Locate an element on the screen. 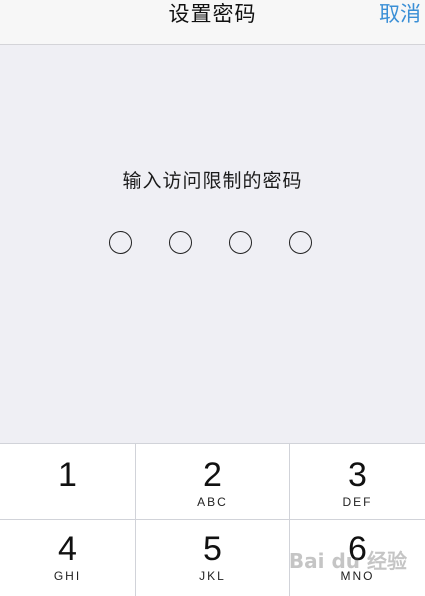 This screenshot has height=596, width=425. key-2: 2 ABC is located at coordinates (212, 481).